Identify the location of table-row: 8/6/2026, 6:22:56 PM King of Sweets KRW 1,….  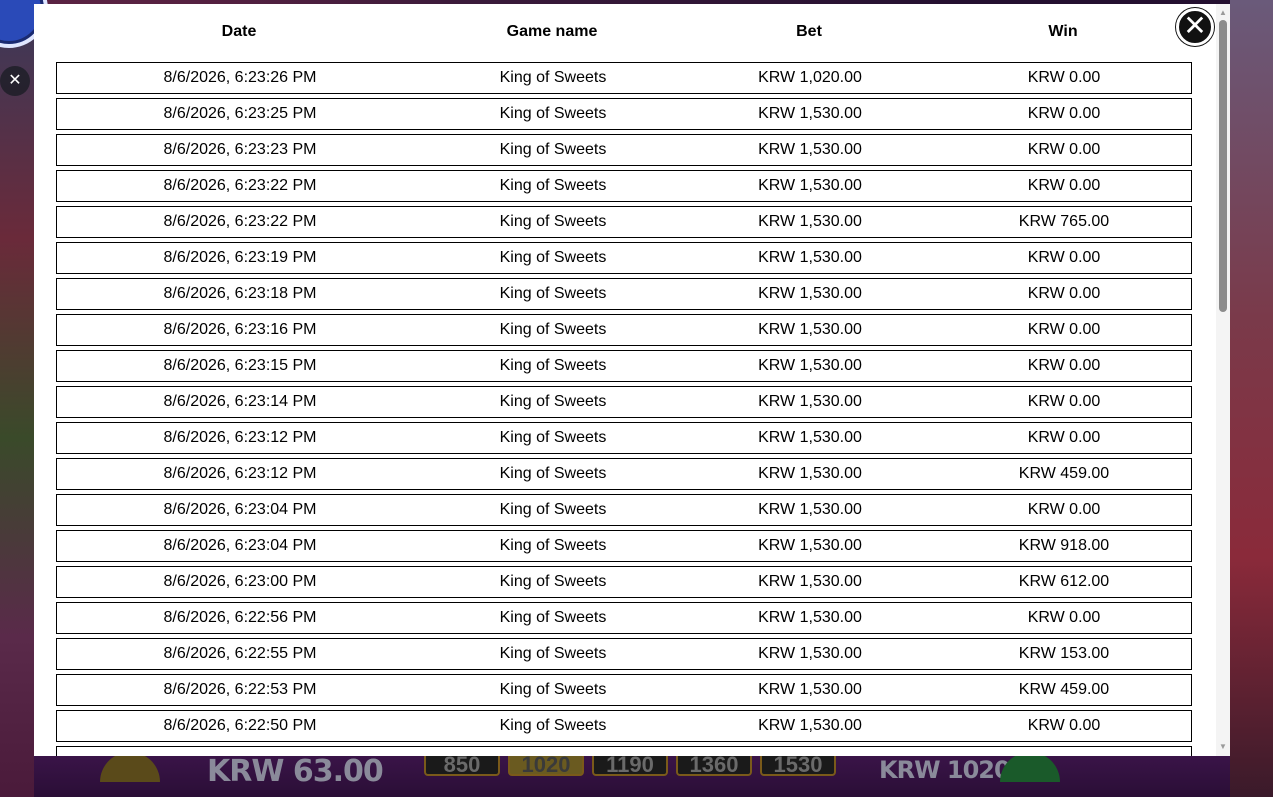
(624, 618).